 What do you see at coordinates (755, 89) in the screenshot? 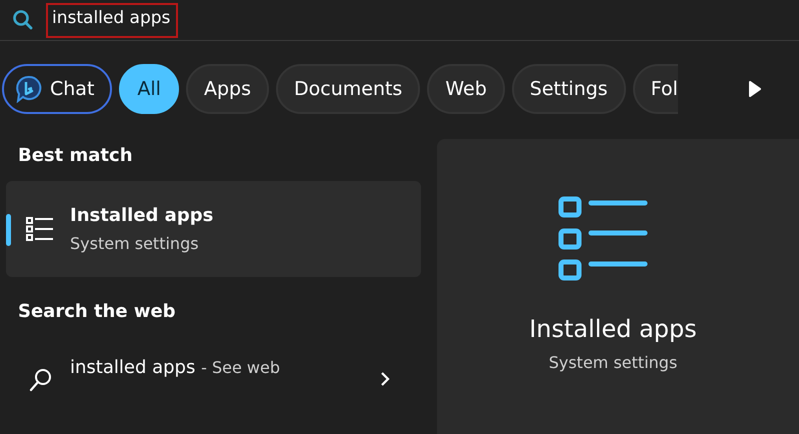
I see `play-icon` at bounding box center [755, 89].